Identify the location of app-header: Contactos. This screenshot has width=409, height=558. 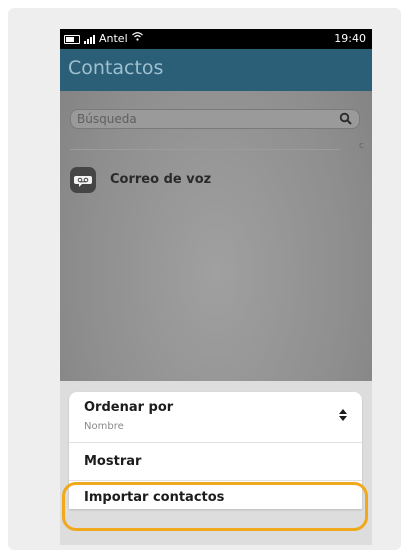
(216, 70).